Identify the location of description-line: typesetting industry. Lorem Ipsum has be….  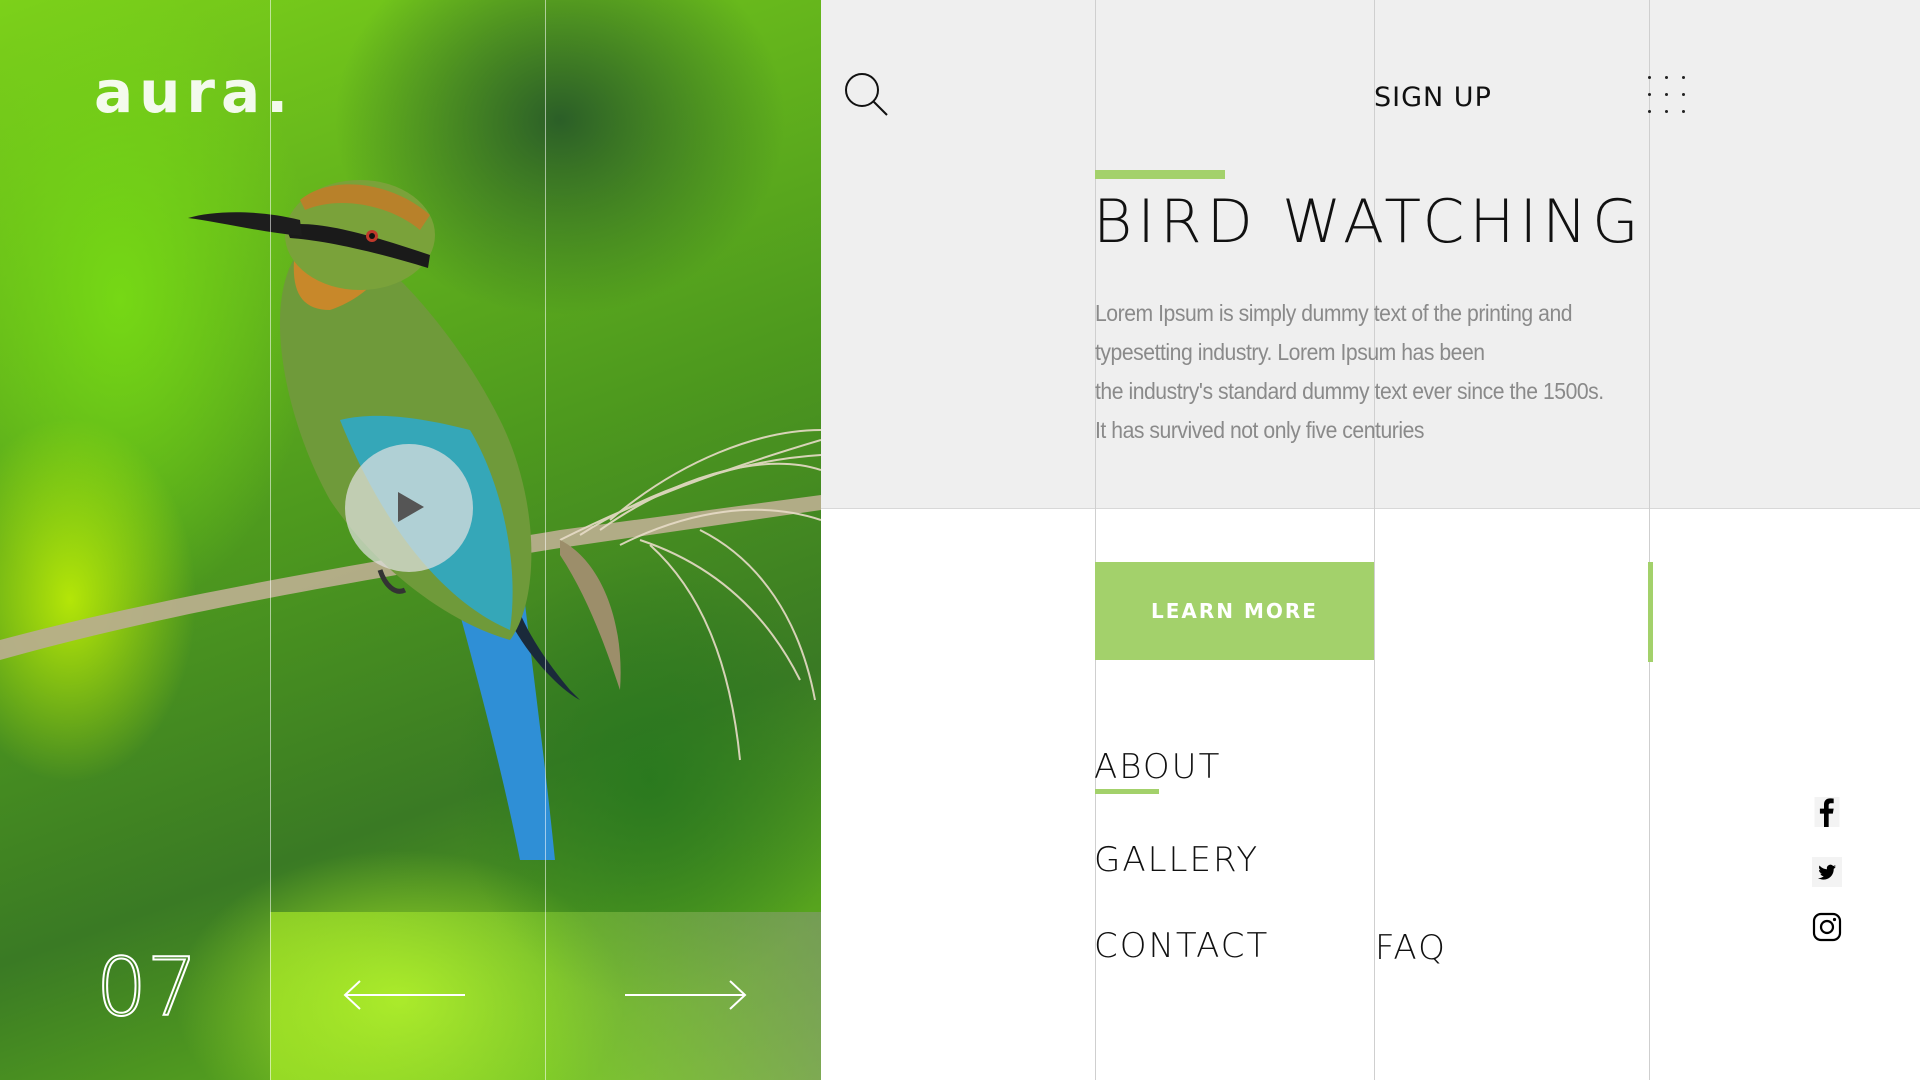
(1290, 352).